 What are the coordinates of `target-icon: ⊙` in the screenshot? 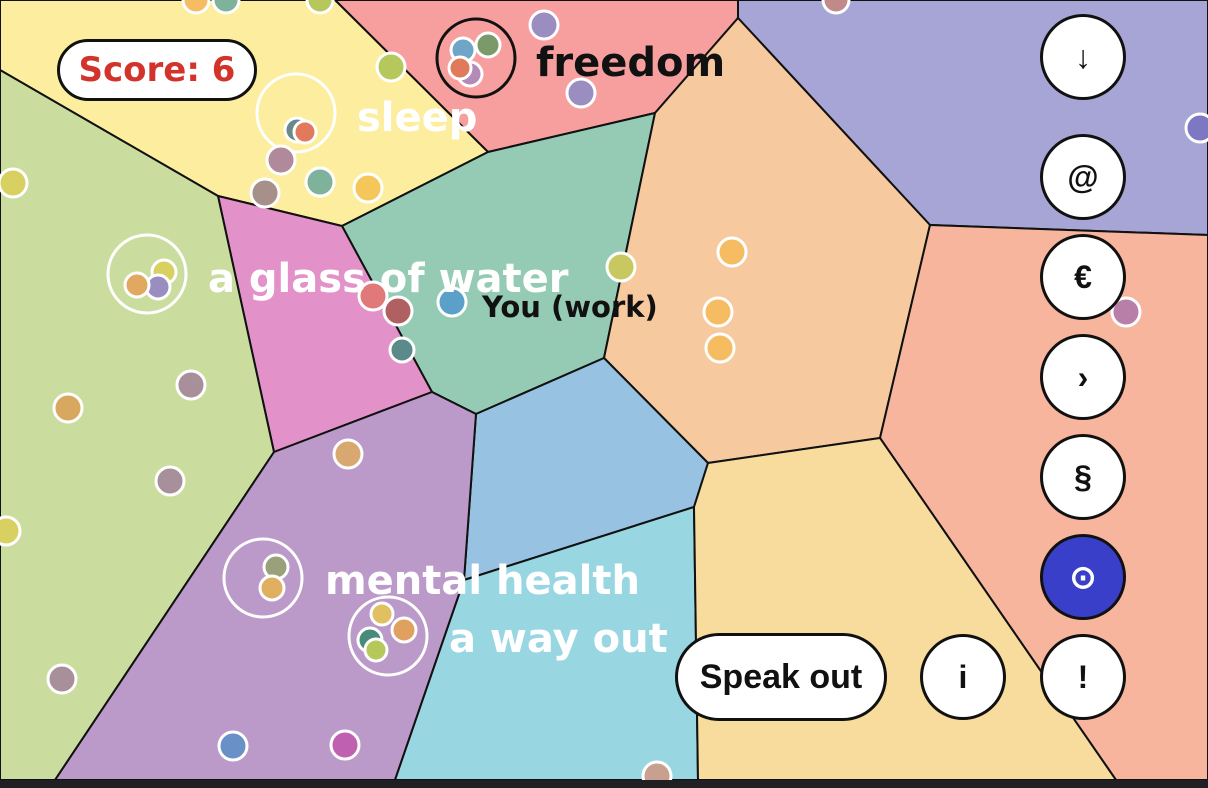 It's located at (1083, 577).